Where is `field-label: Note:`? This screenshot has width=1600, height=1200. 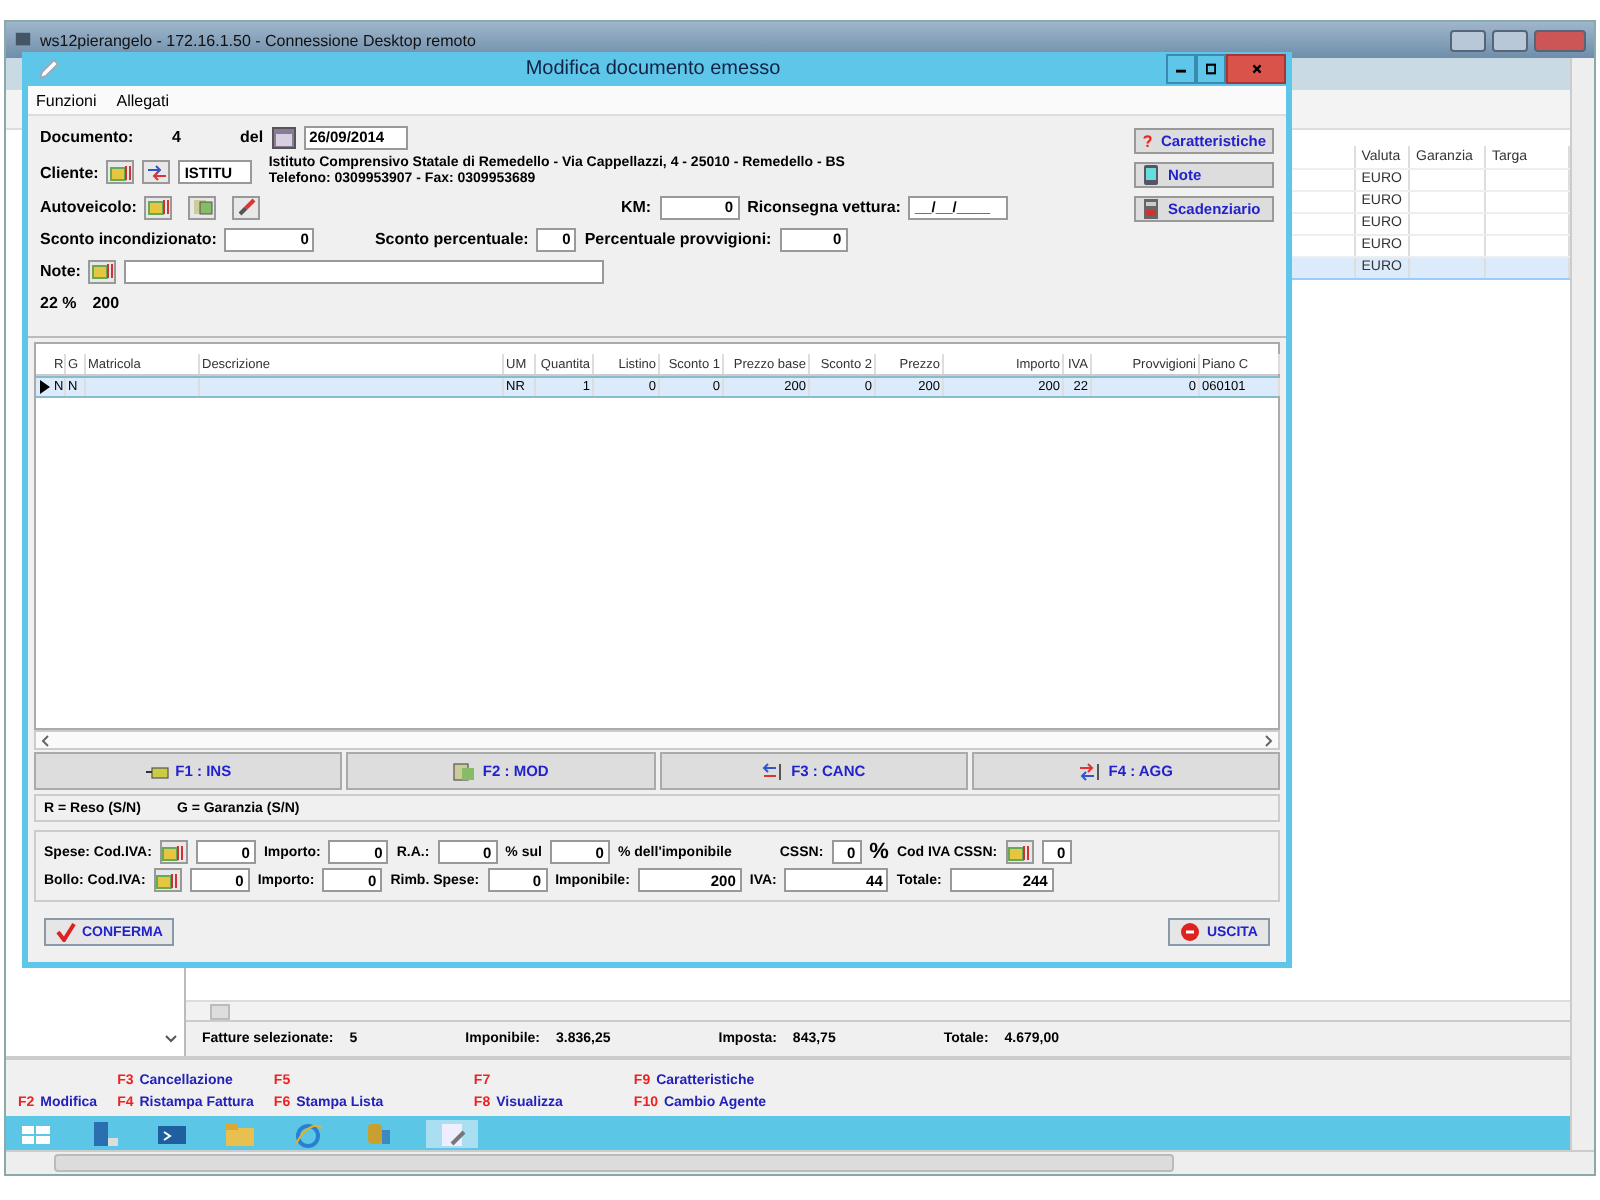 field-label: Note: is located at coordinates (60, 271).